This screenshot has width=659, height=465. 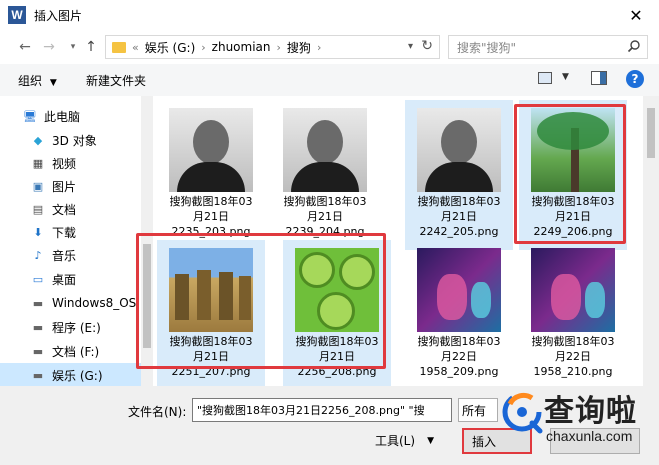 What do you see at coordinates (64, 209) in the screenshot?
I see `sidebar-item-label: 文档` at bounding box center [64, 209].